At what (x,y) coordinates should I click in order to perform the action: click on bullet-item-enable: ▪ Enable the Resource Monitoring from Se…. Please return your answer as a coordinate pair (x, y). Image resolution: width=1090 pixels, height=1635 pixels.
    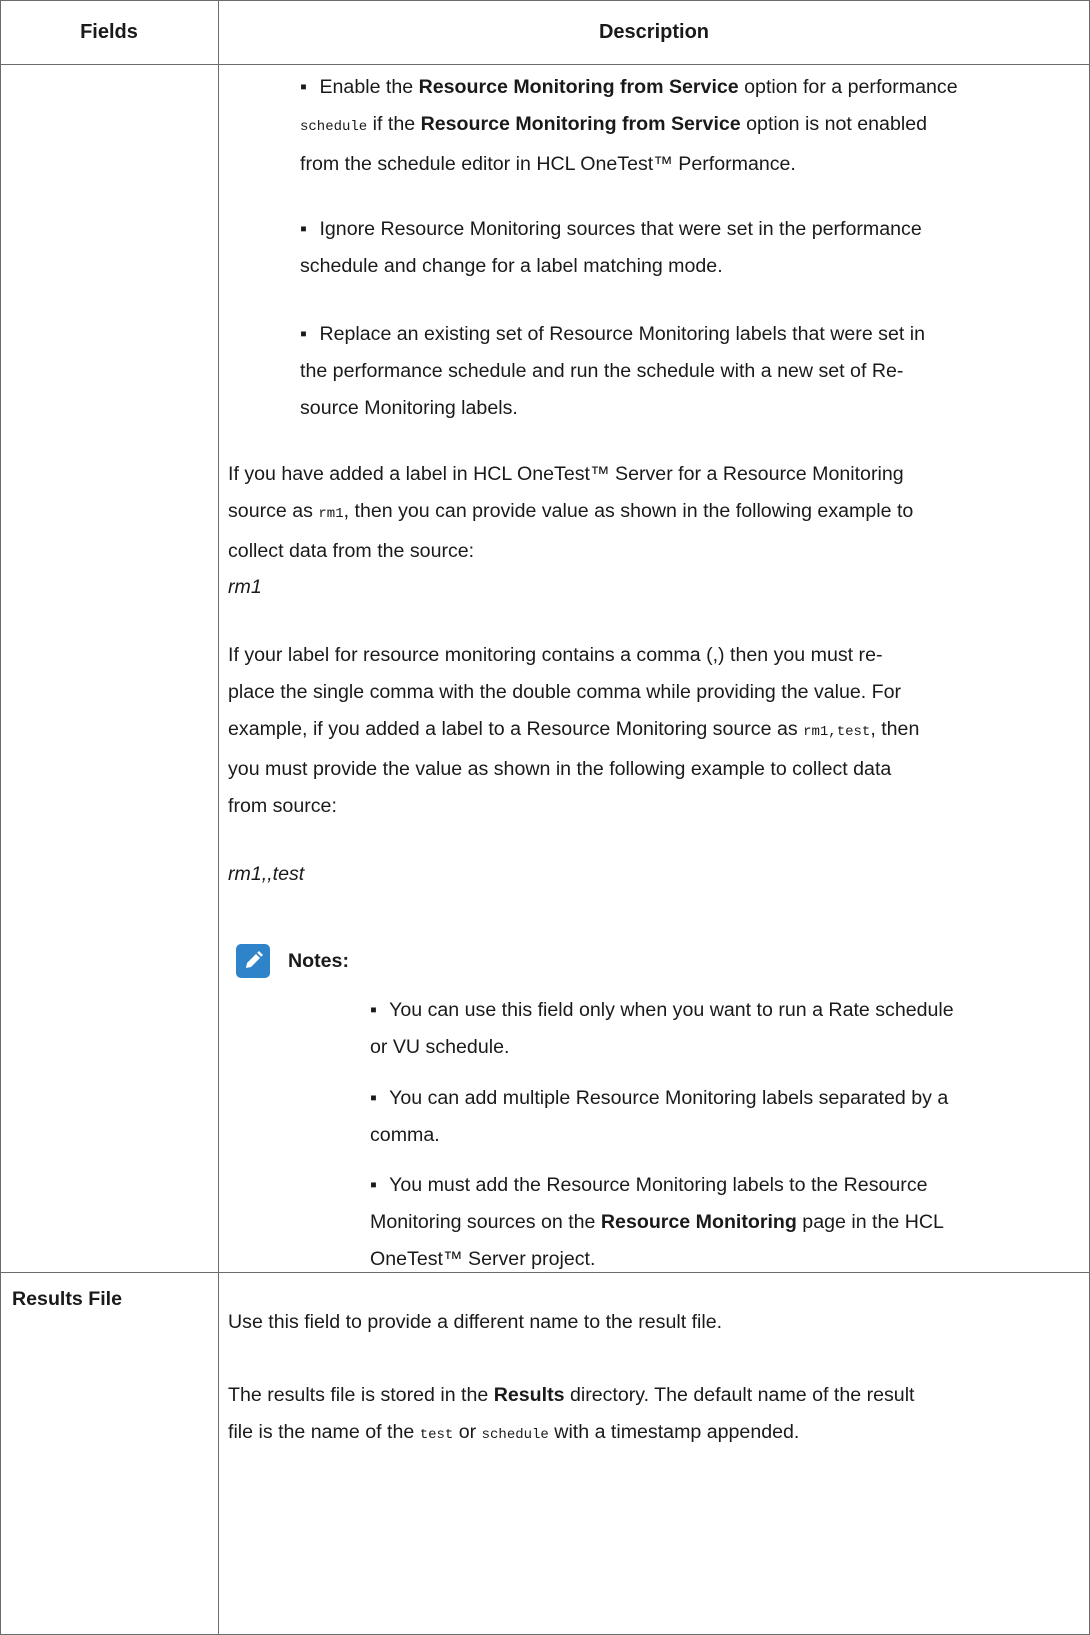
    Looking at the image, I should click on (629, 125).